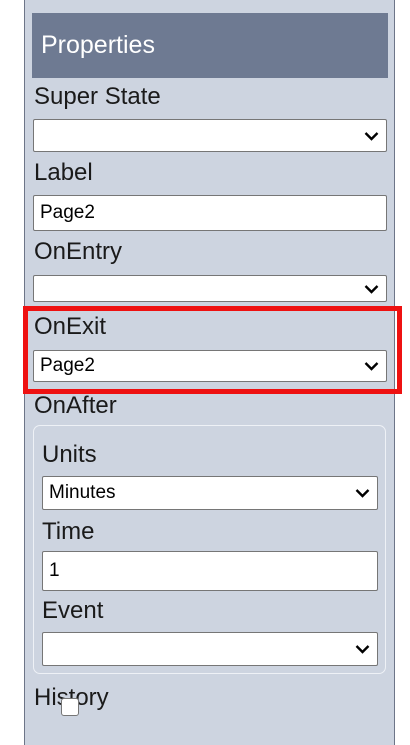  What do you see at coordinates (82, 492) in the screenshot?
I see `units-value: Minutes` at bounding box center [82, 492].